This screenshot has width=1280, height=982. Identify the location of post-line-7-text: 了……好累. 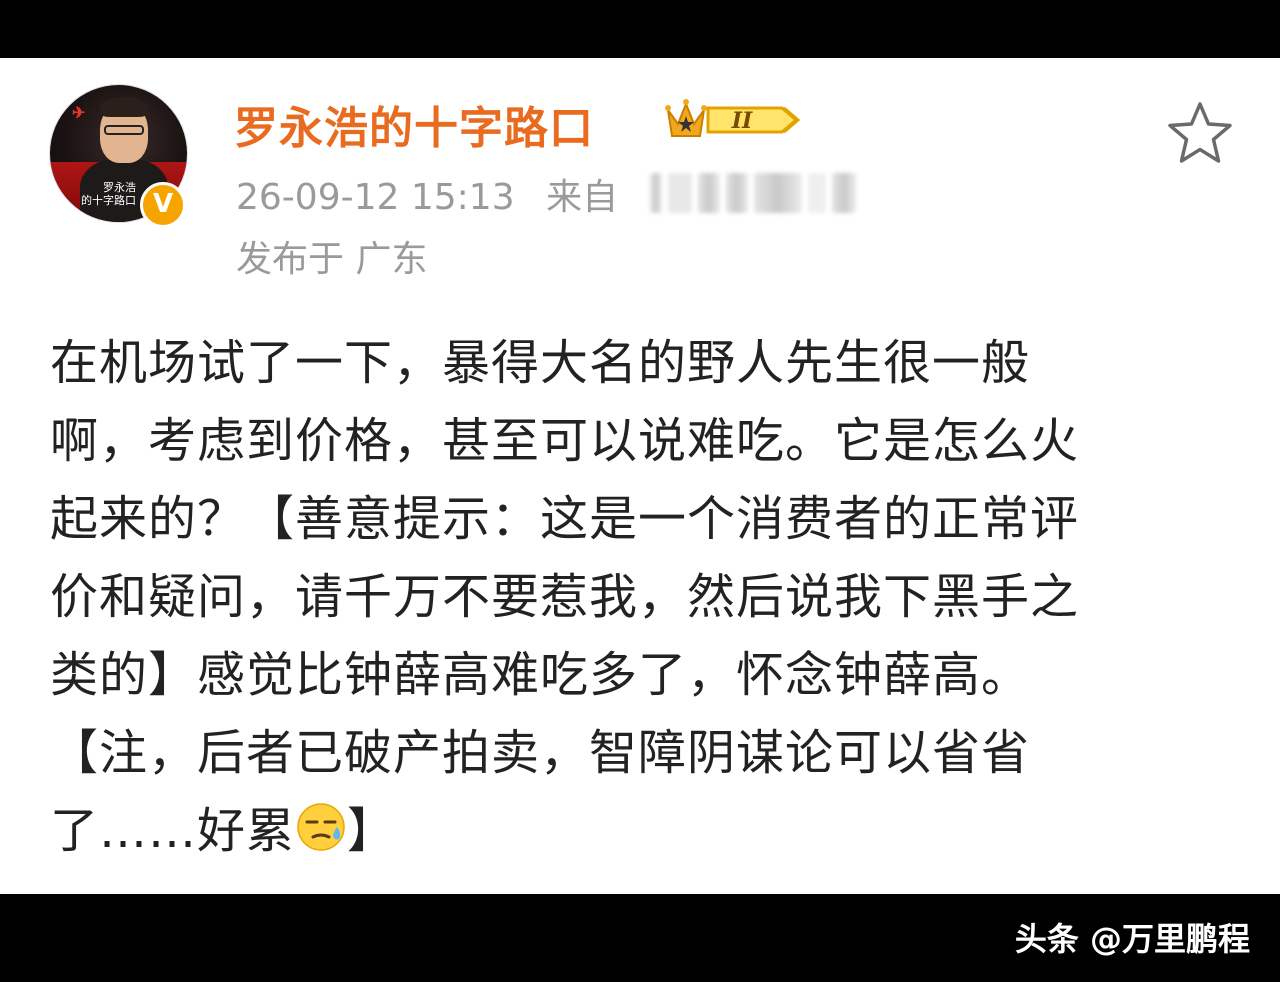
(173, 831).